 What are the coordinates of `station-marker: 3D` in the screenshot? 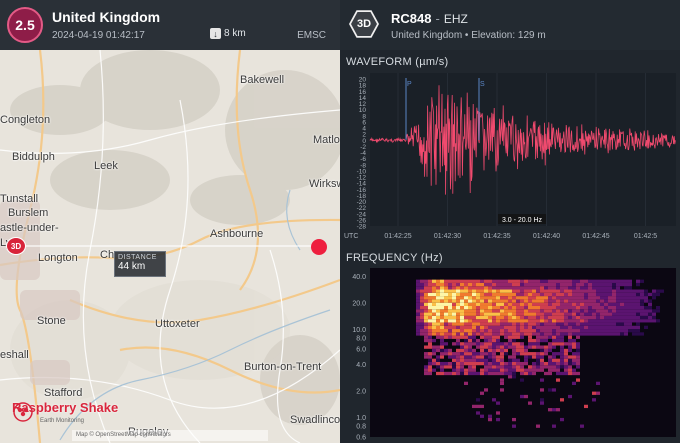 It's located at (16, 246).